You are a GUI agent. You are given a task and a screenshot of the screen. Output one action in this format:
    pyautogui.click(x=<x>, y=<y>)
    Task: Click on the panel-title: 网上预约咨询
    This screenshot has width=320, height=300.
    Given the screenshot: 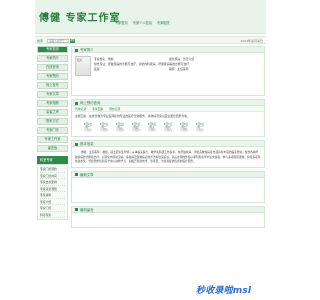 What is the action you would take?
    pyautogui.click(x=90, y=103)
    